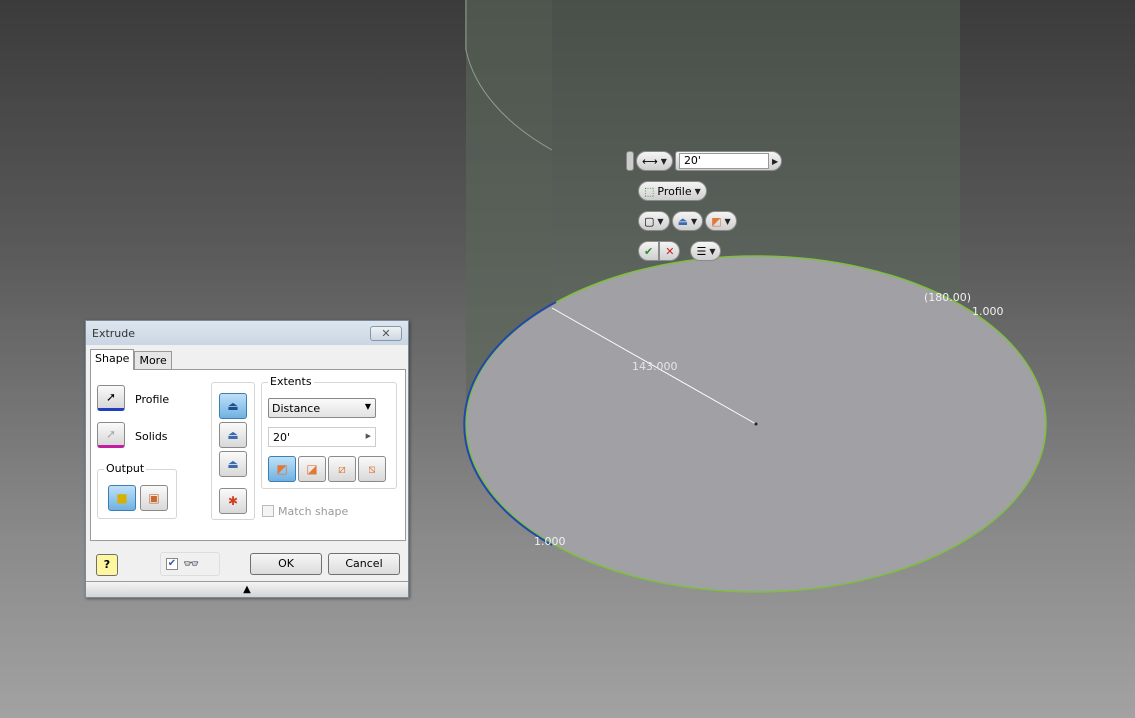  I want to click on expand-collapse-bar: ▲, so click(247, 589).